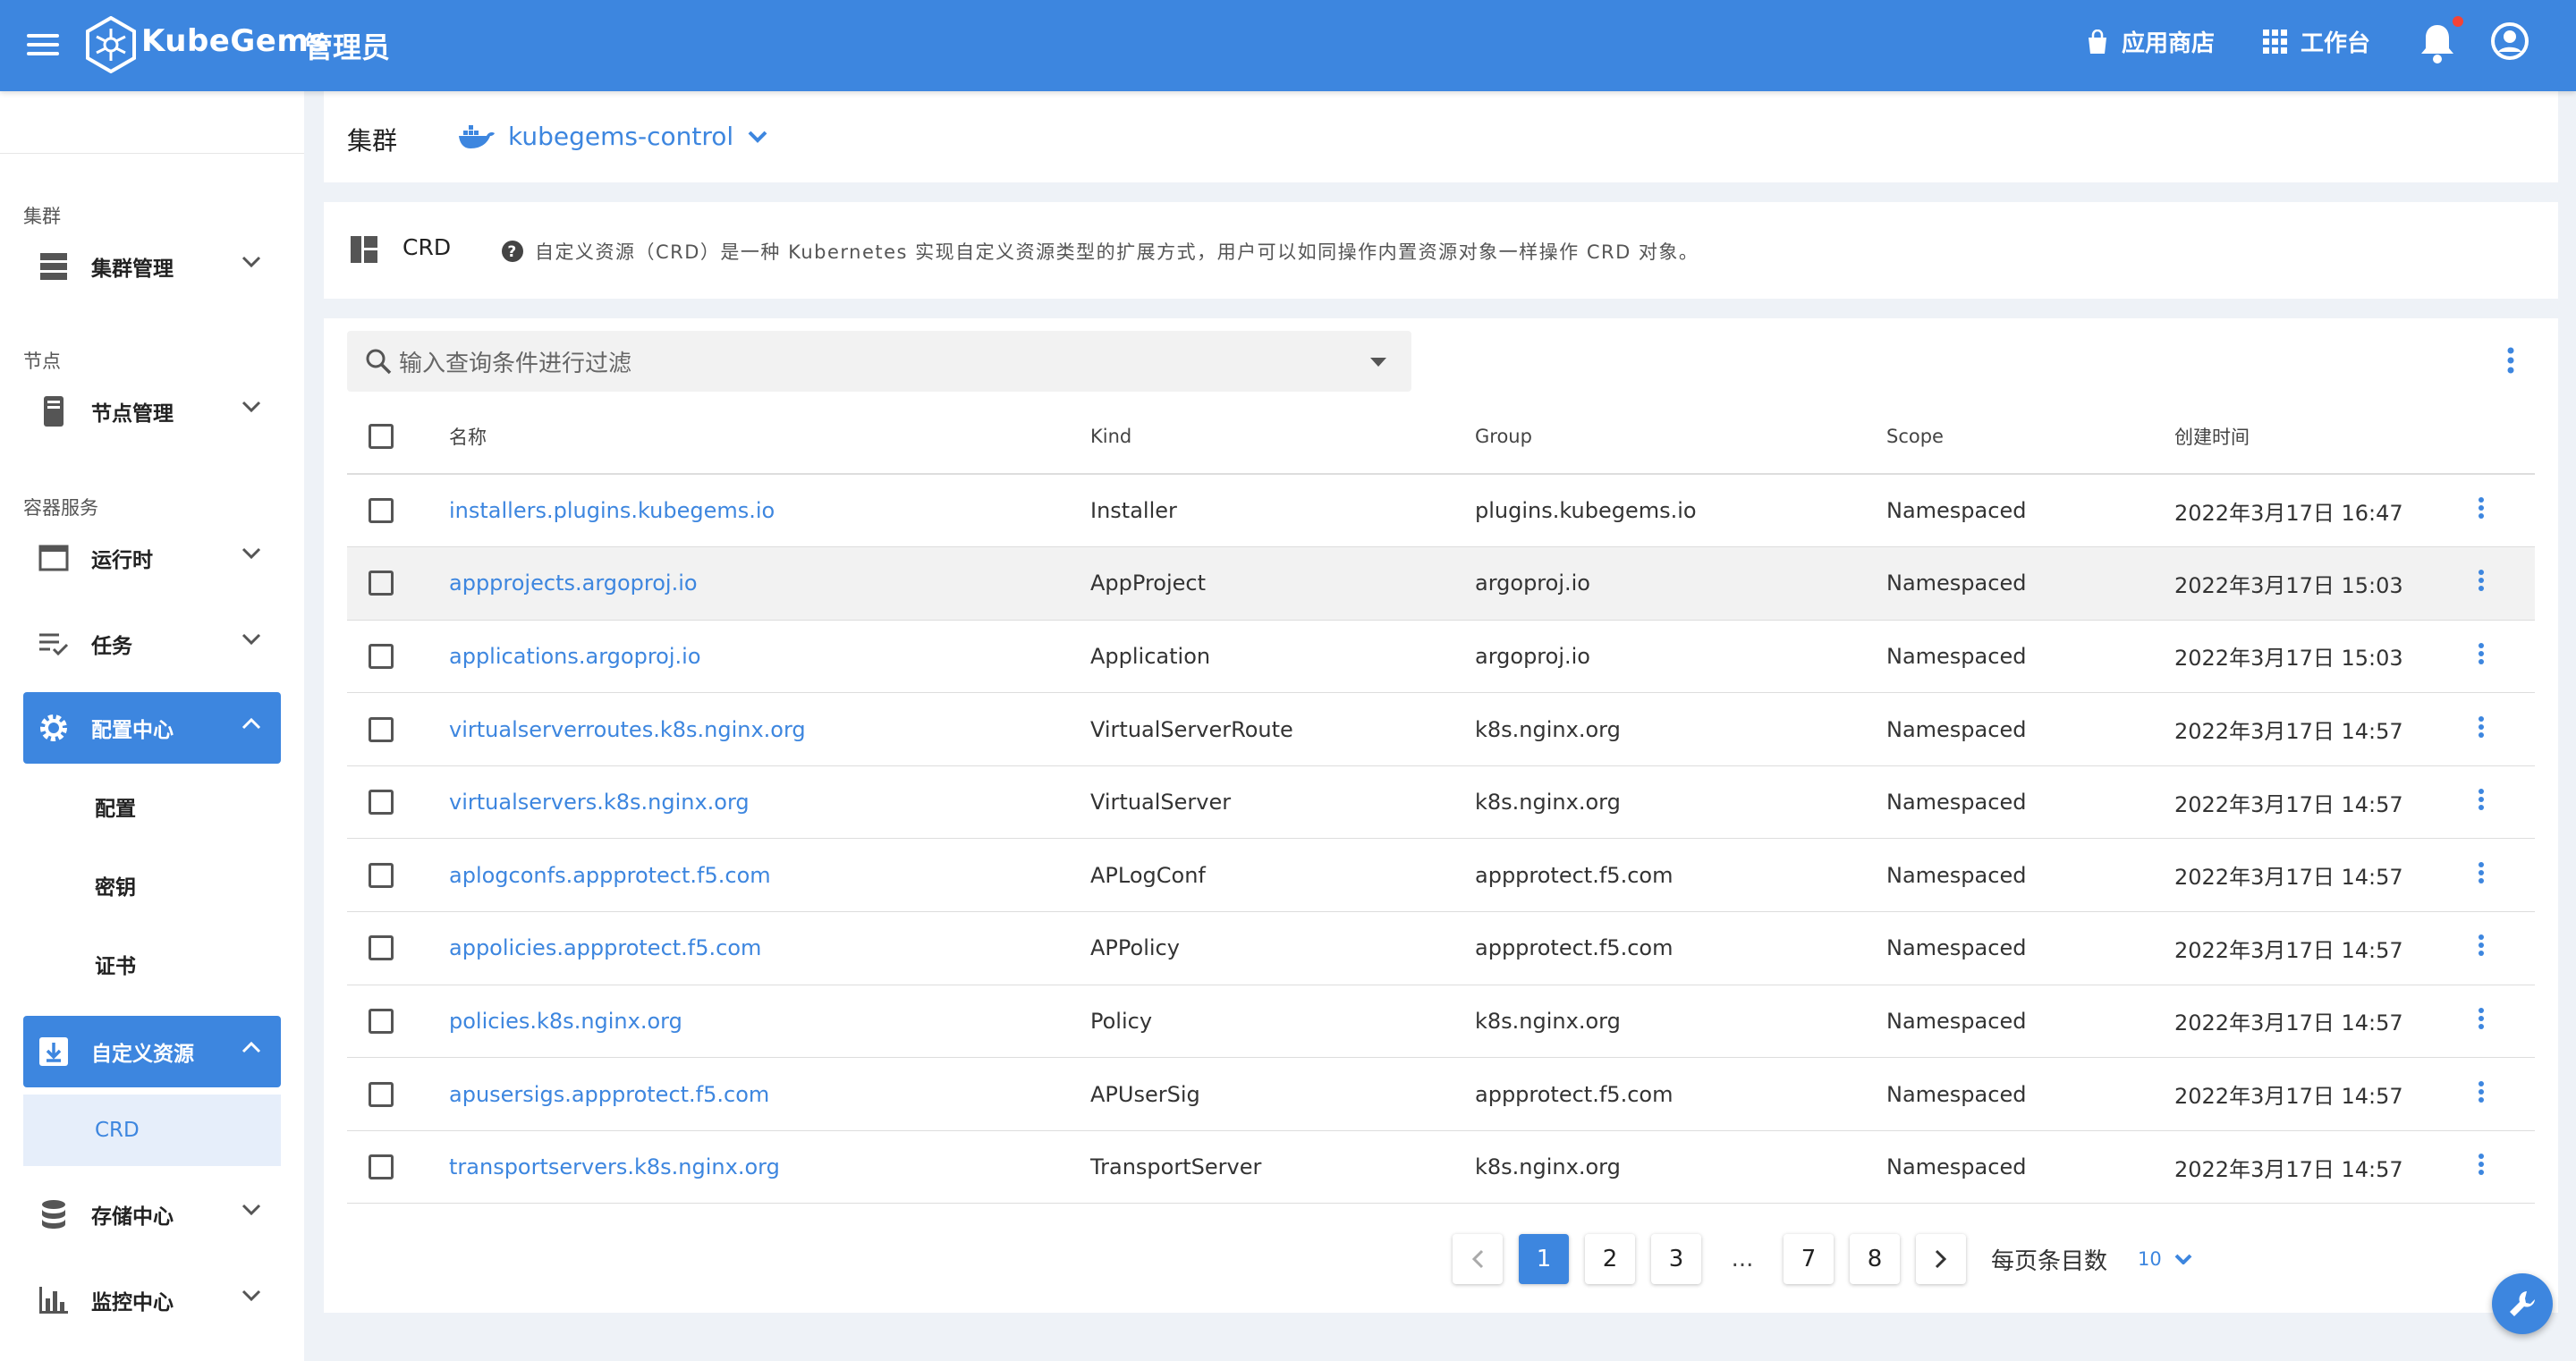 The height and width of the screenshot is (1361, 2576). I want to click on cluster-dropdown: kubegems-control, so click(612, 136).